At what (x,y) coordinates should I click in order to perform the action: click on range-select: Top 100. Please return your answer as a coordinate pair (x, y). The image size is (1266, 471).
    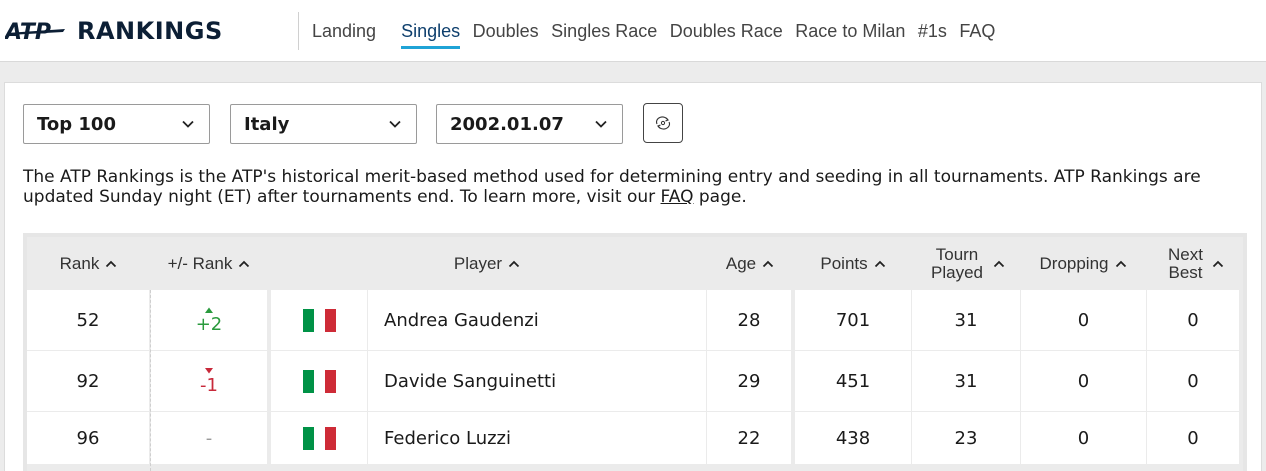
    Looking at the image, I should click on (116, 124).